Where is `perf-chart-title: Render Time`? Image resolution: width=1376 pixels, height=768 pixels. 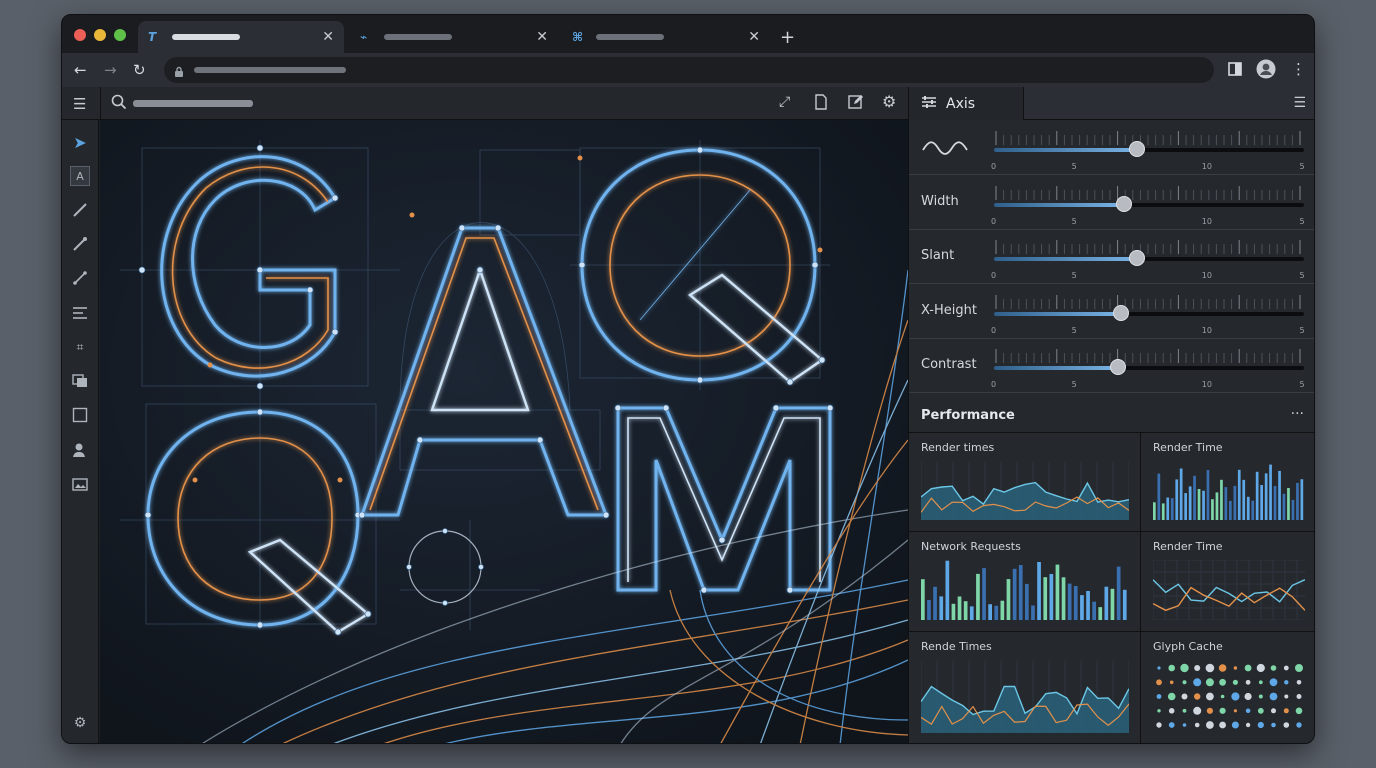
perf-chart-title: Render Time is located at coordinates (1188, 546).